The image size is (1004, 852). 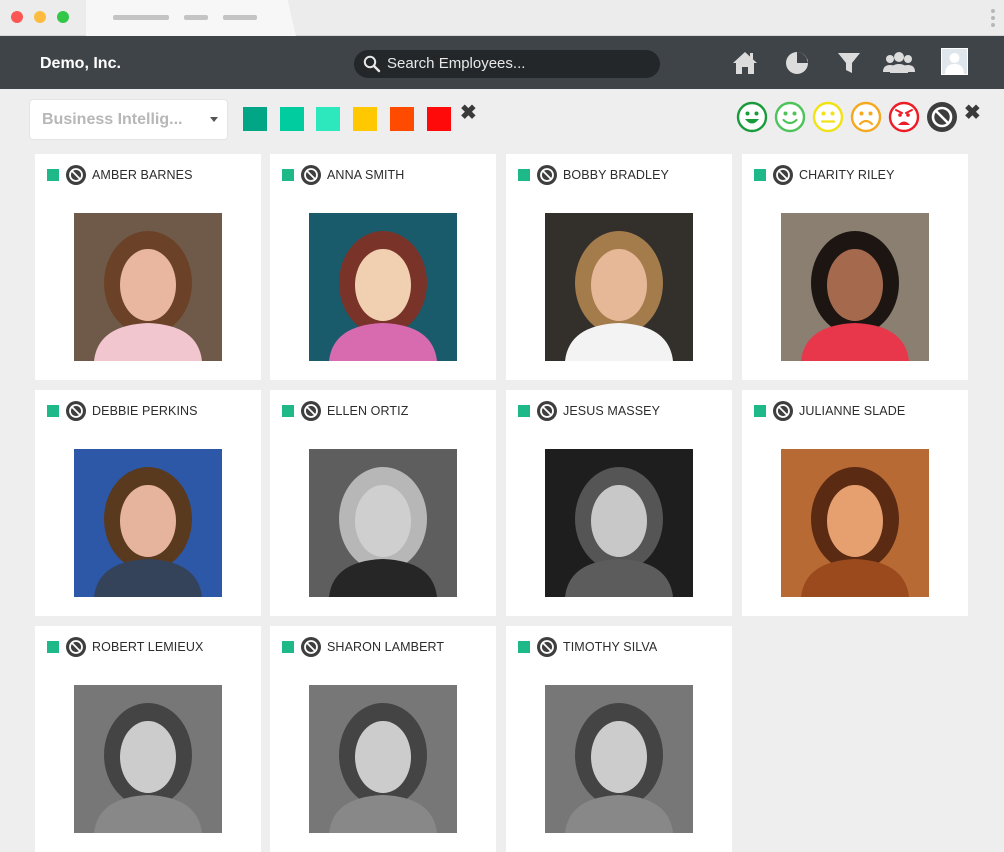 I want to click on employee-name: CHARITY RILEY, so click(x=847, y=175).